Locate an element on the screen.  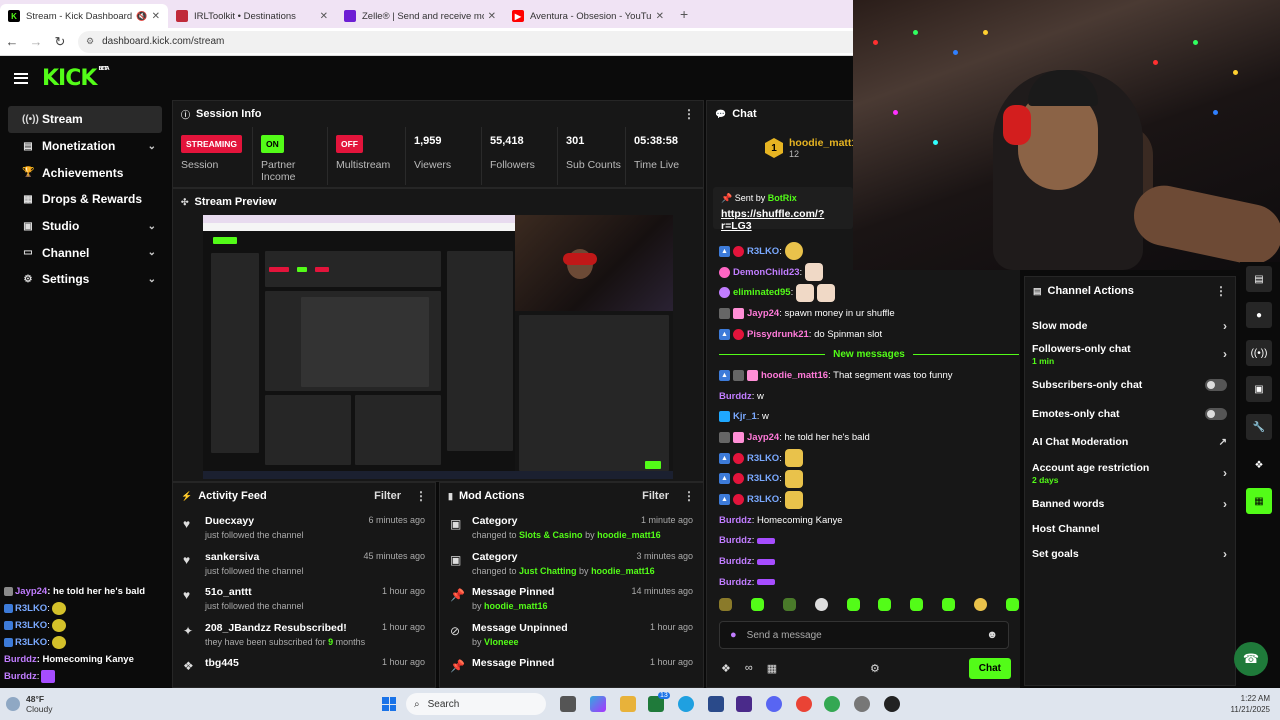
obs-icon is located at coordinates (892, 704).